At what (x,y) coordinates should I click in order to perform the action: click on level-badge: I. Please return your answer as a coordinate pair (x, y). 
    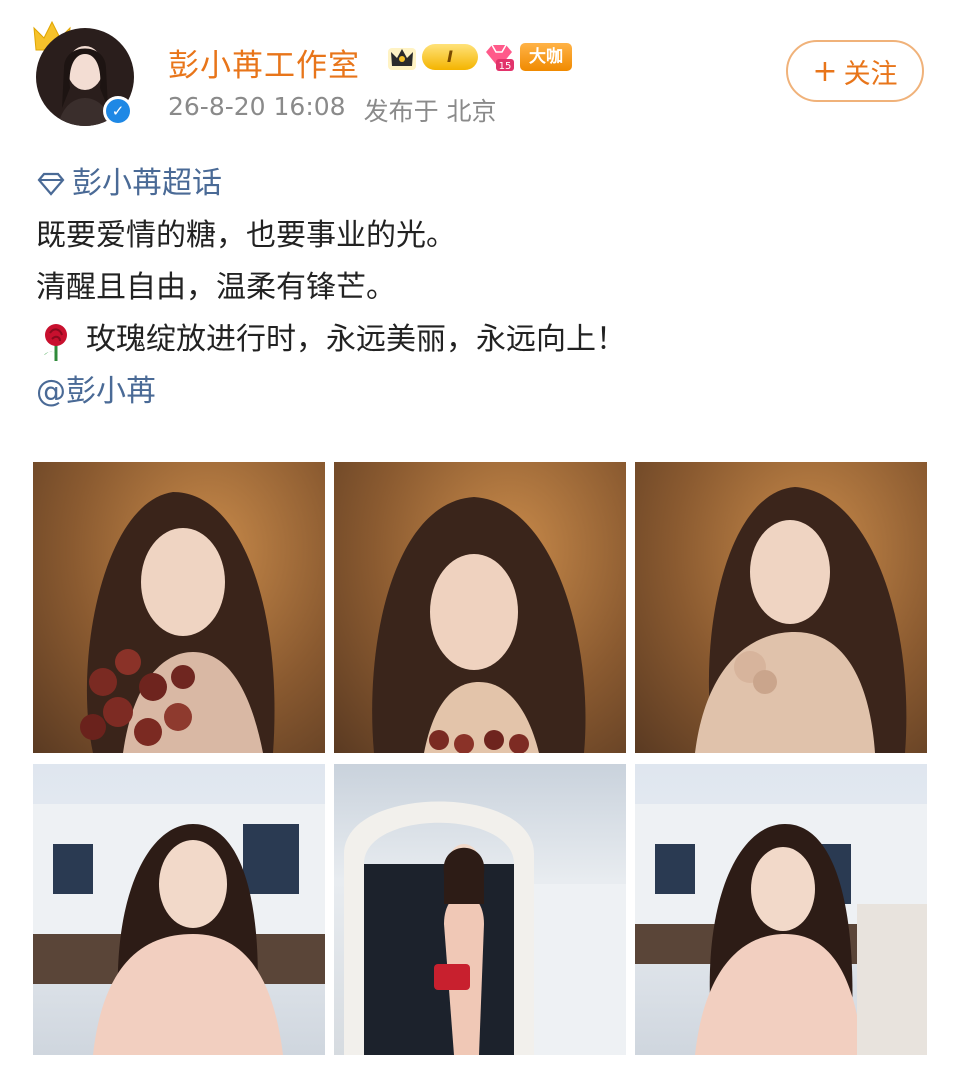
    Looking at the image, I should click on (450, 57).